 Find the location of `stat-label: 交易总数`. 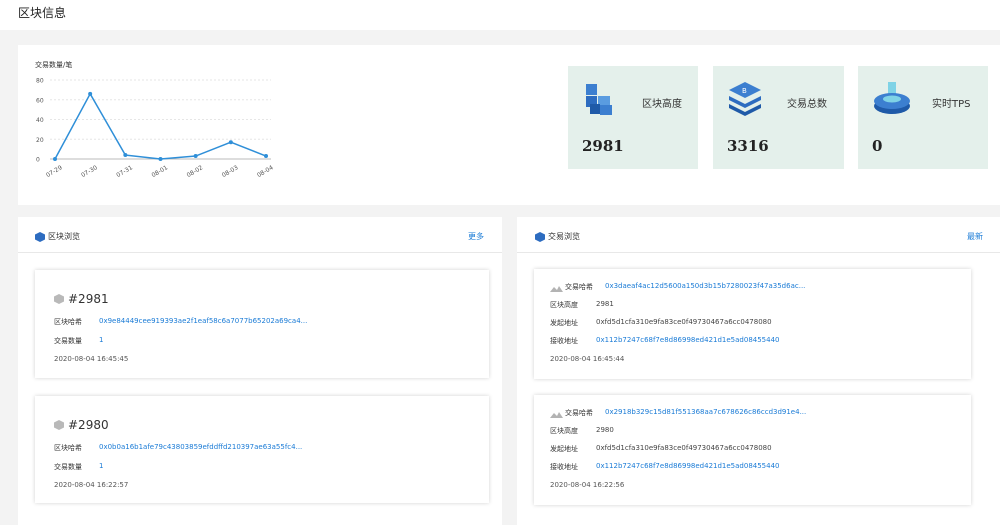

stat-label: 交易总数 is located at coordinates (807, 104).